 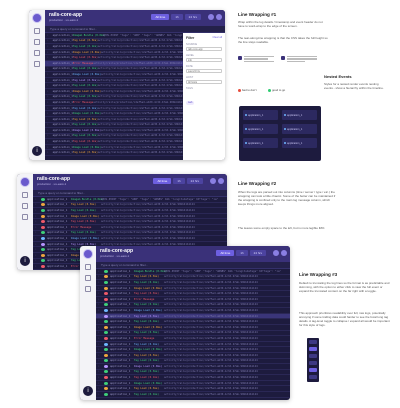 What do you see at coordinates (204, 71) in the screenshot?
I see `filter-date-select: Last 24 hrs` at bounding box center [204, 71].